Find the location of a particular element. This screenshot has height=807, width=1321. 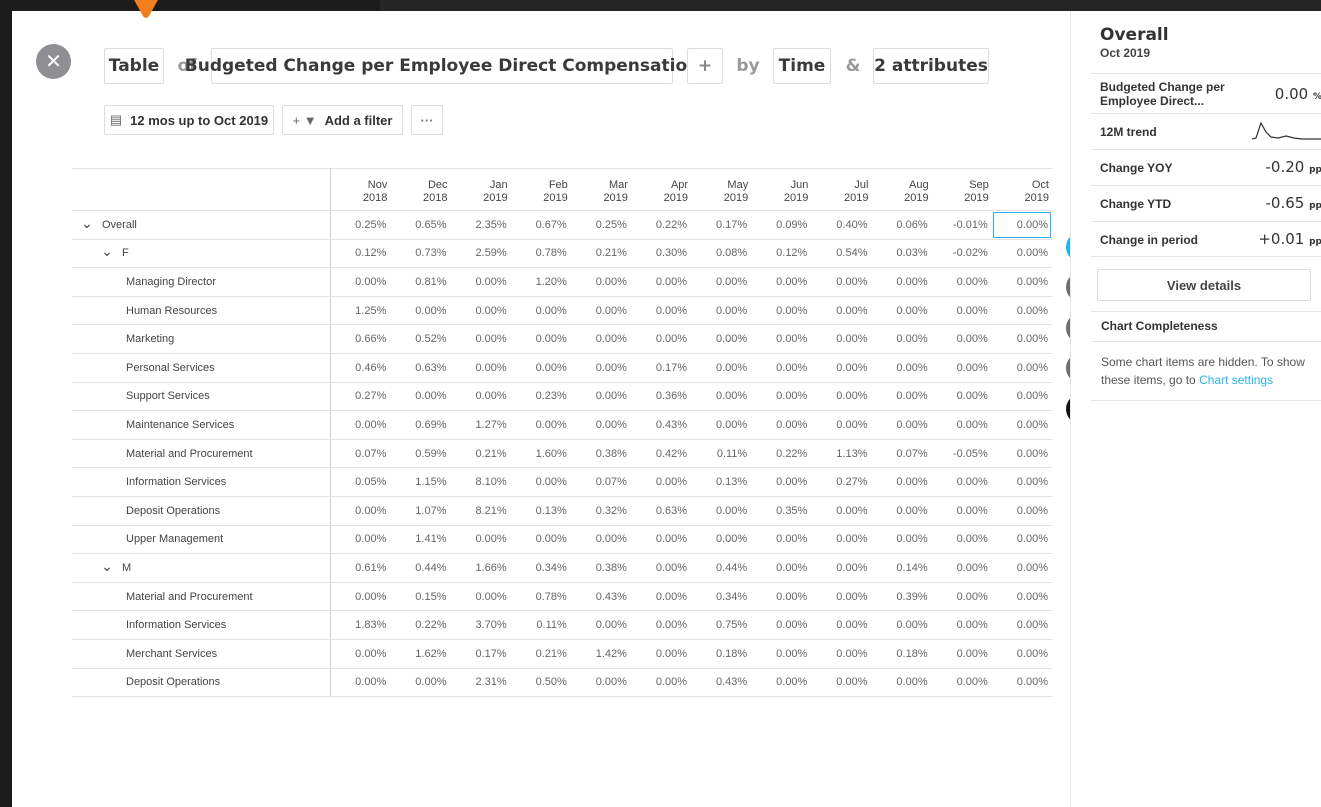

table-cell: 0.32% is located at coordinates (600, 511).